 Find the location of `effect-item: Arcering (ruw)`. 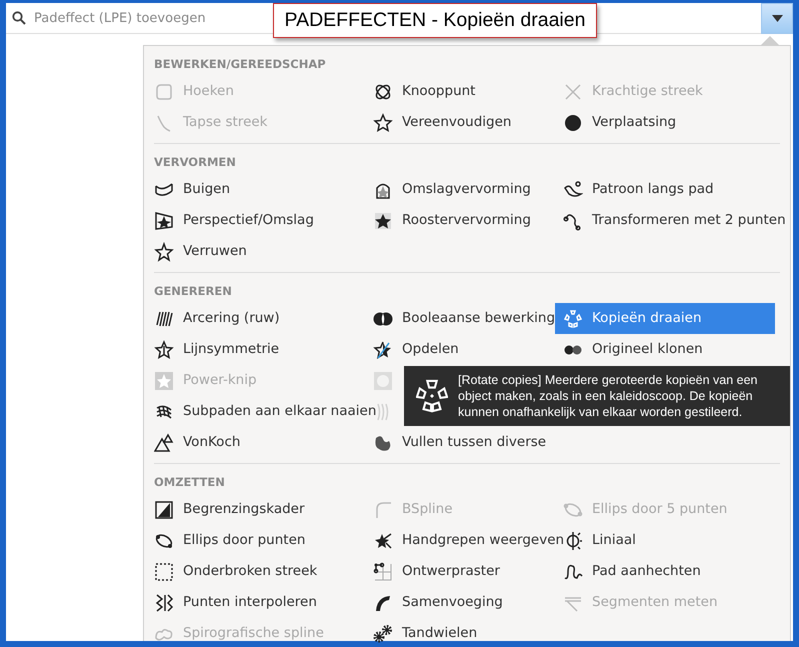

effect-item: Arcering (ruw) is located at coordinates (263, 318).